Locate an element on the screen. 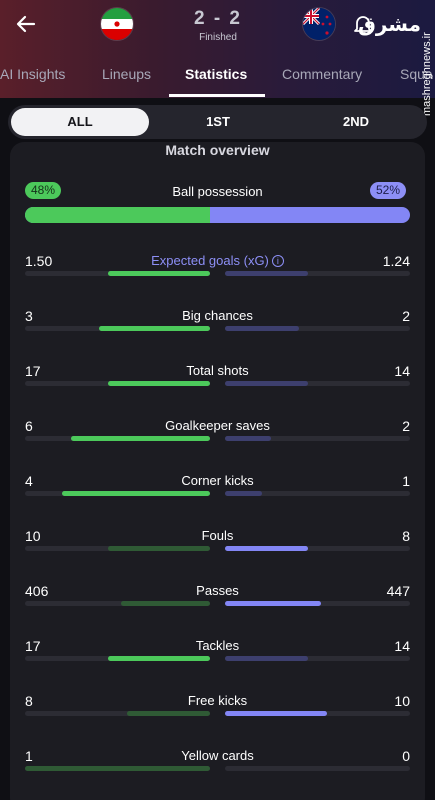 The image size is (435, 800). watermark-logo: مشرق is located at coordinates (389, 24).